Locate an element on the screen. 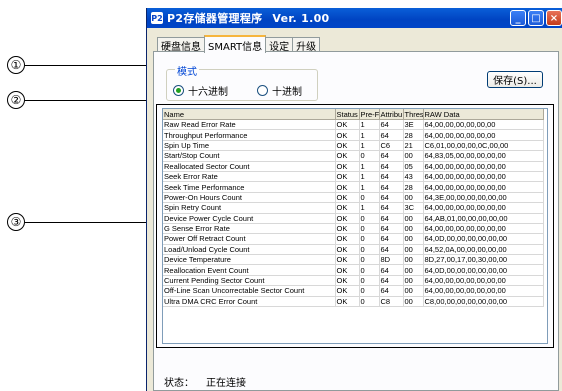 Image resolution: width=562 pixels, height=391 pixels. radio-hex: 十六进制 is located at coordinates (200, 90).